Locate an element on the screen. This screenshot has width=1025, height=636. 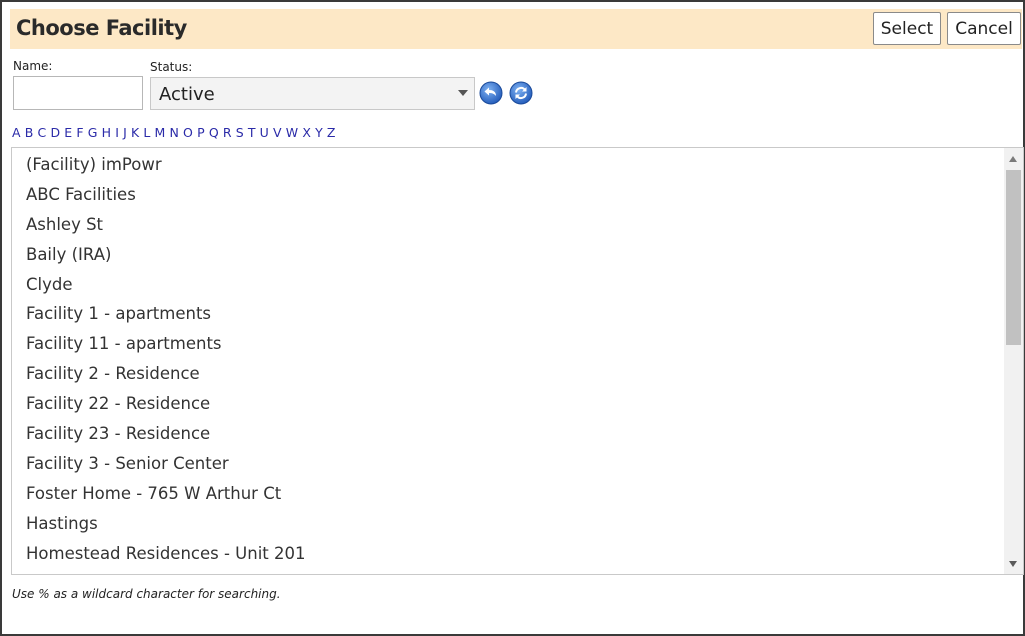
letter-filter-s: S is located at coordinates (240, 132).